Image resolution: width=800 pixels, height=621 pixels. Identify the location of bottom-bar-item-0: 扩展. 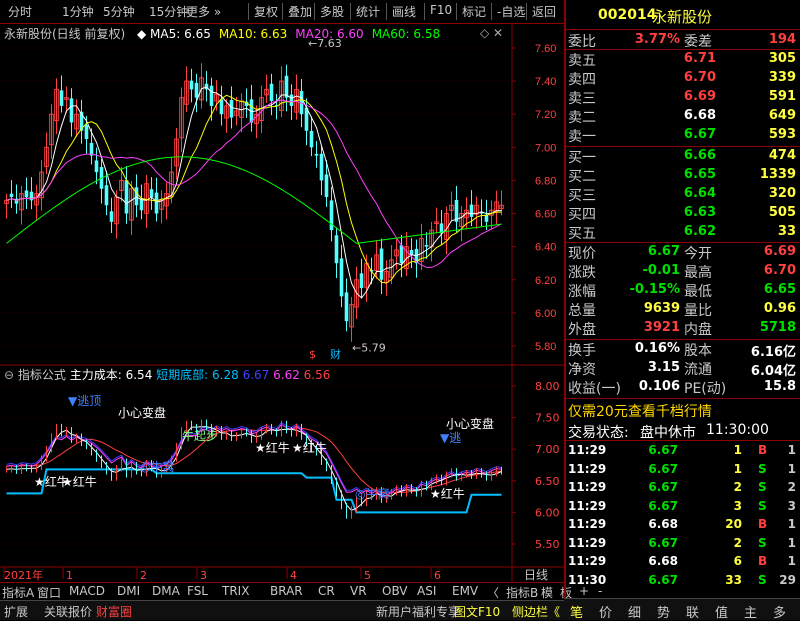
(16, 611).